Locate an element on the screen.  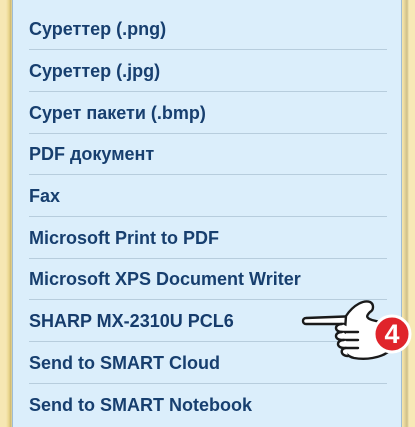
pointing-hand-icon: 4 is located at coordinates (356, 330).